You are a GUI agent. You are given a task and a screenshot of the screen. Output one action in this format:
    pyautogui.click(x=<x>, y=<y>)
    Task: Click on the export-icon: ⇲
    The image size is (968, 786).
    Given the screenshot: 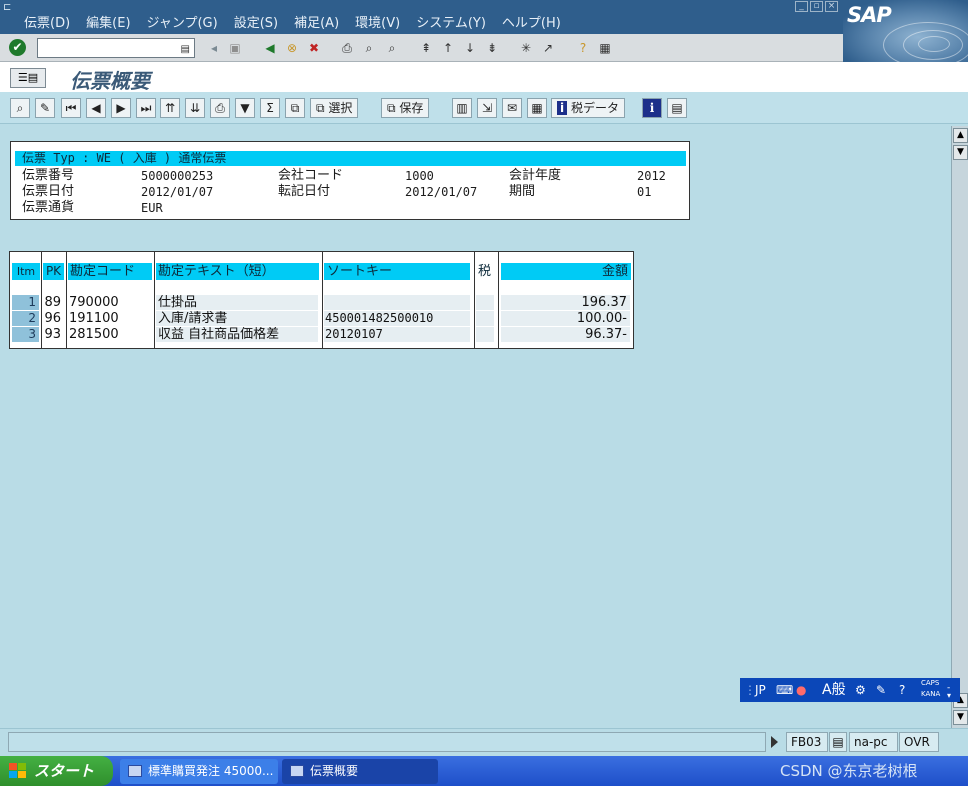 What is the action you would take?
    pyautogui.click(x=487, y=108)
    